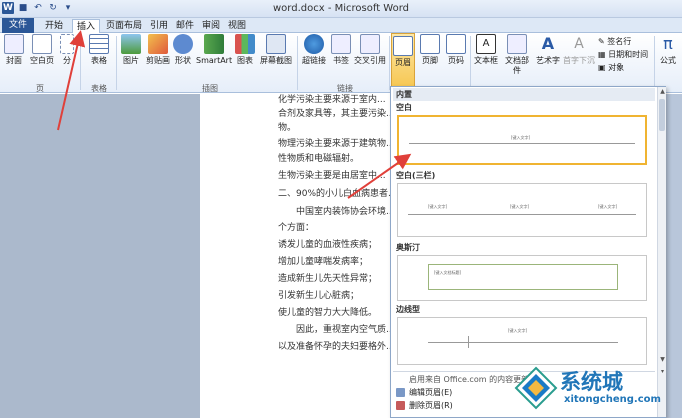  I want to click on group-label-tables: 表格, so click(99, 88).